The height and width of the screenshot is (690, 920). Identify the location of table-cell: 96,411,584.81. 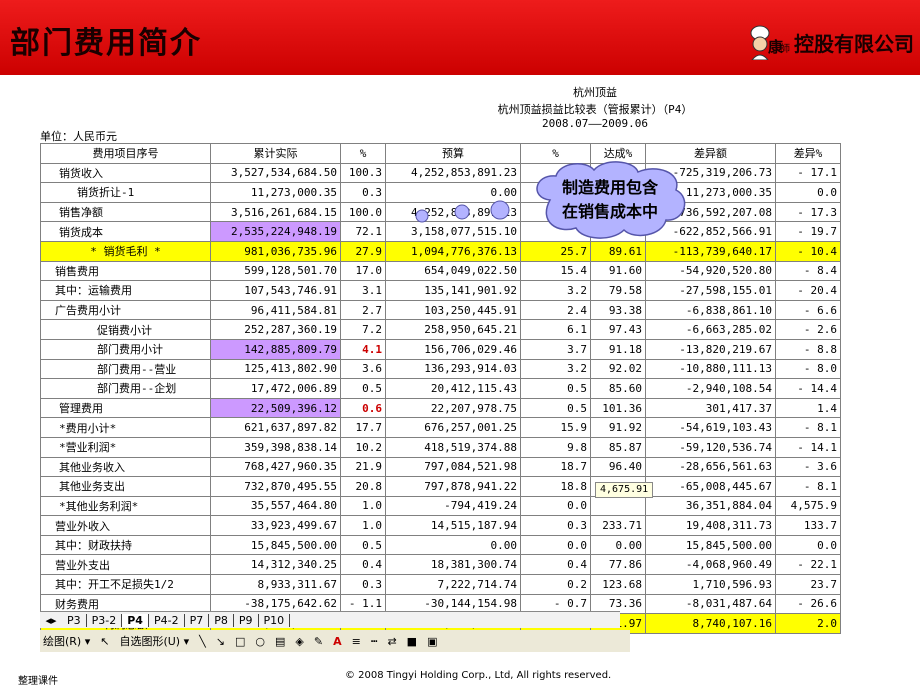
(275, 310).